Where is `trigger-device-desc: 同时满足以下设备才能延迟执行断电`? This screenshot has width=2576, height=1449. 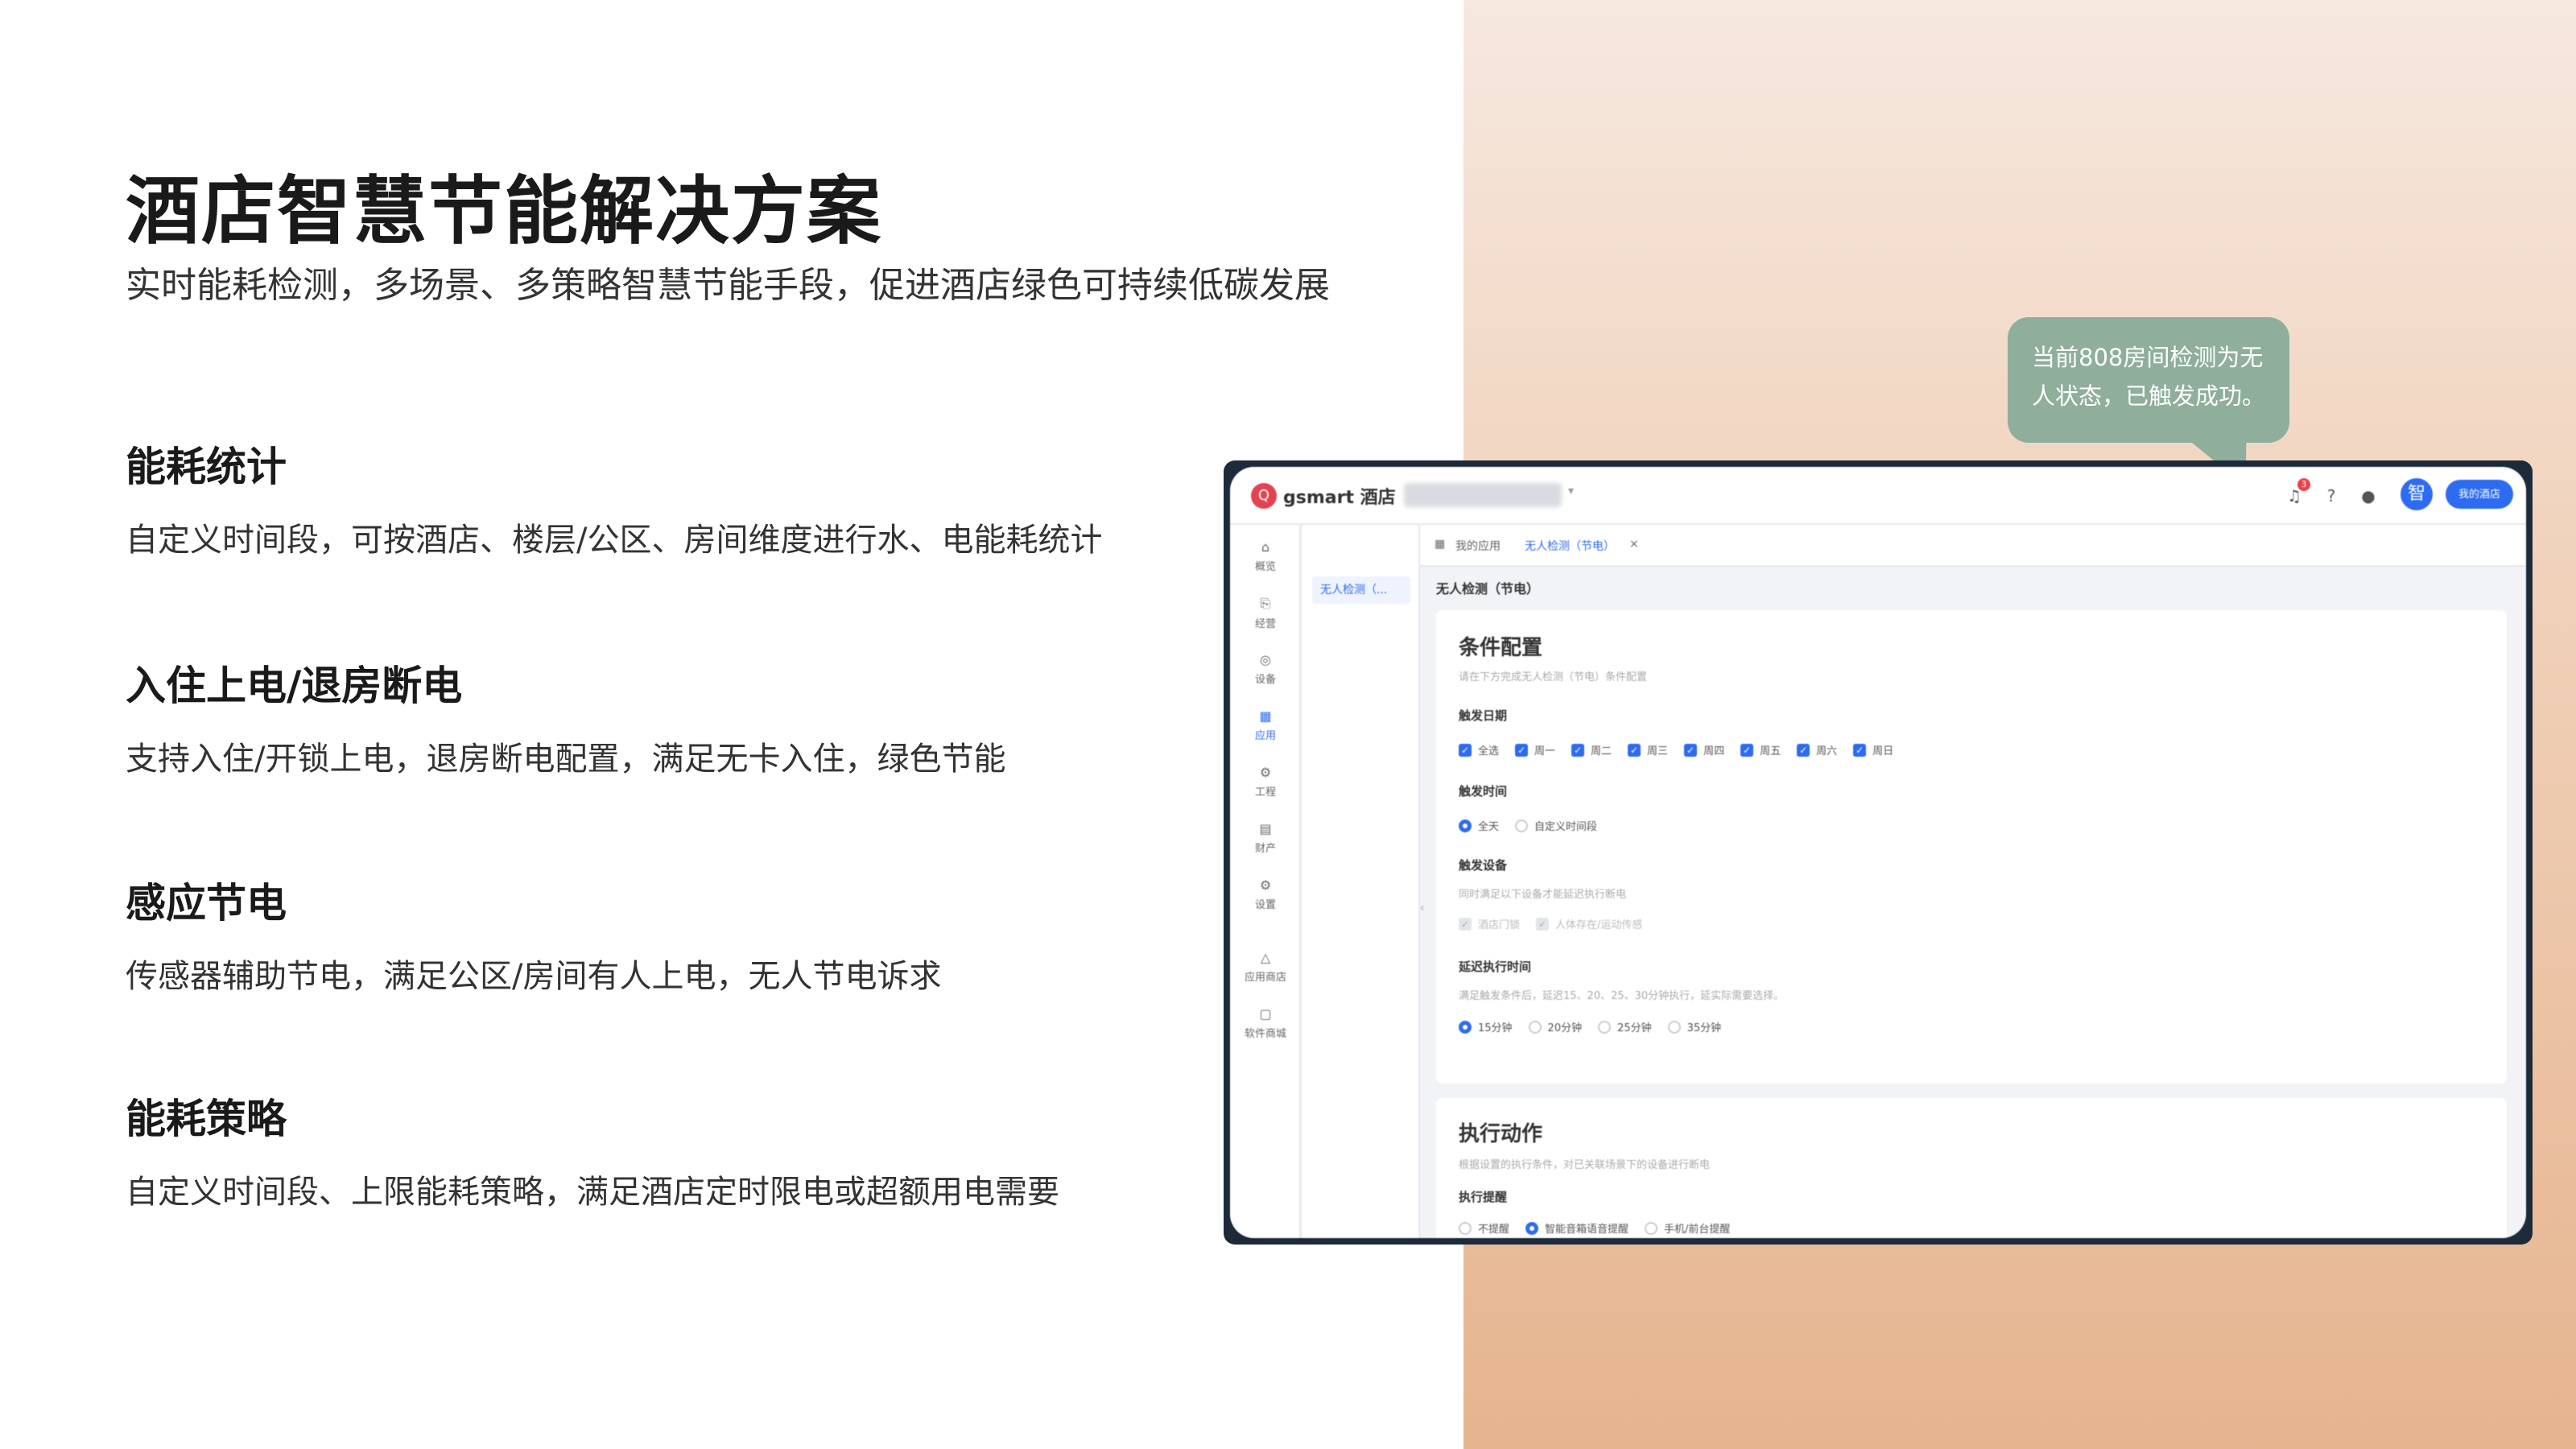 trigger-device-desc: 同时满足以下设备才能延迟执行断电 is located at coordinates (1543, 895).